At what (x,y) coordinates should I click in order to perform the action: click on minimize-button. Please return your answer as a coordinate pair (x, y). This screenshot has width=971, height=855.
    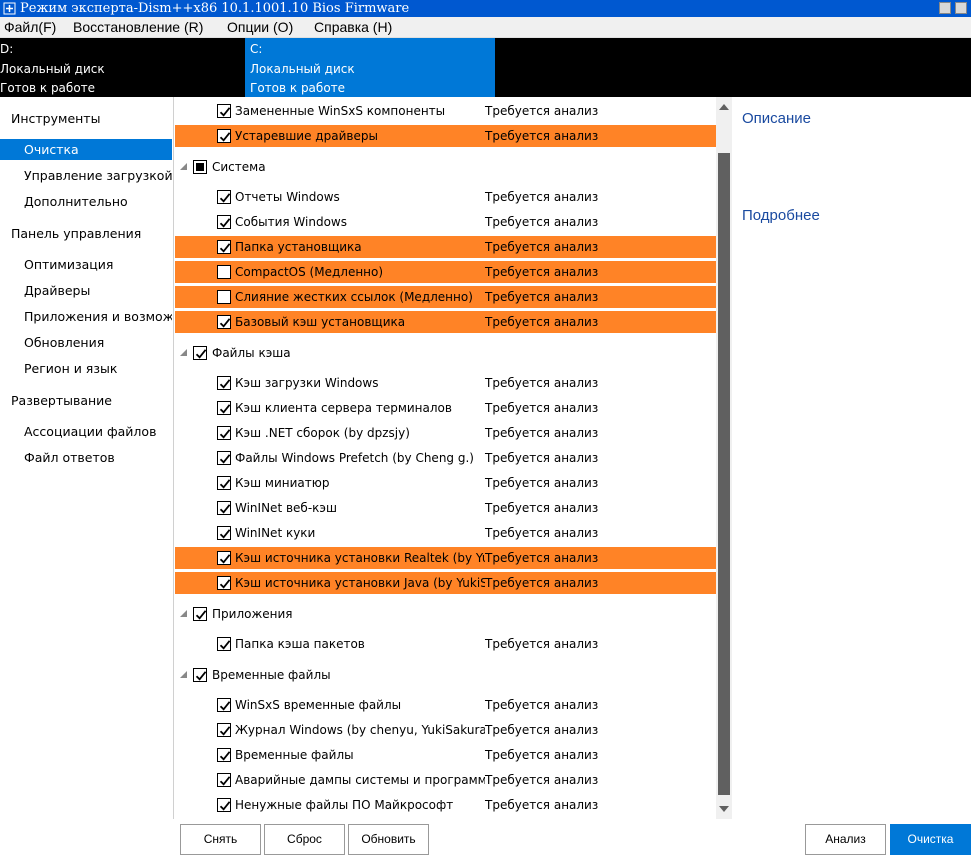
    Looking at the image, I should click on (945, 8).